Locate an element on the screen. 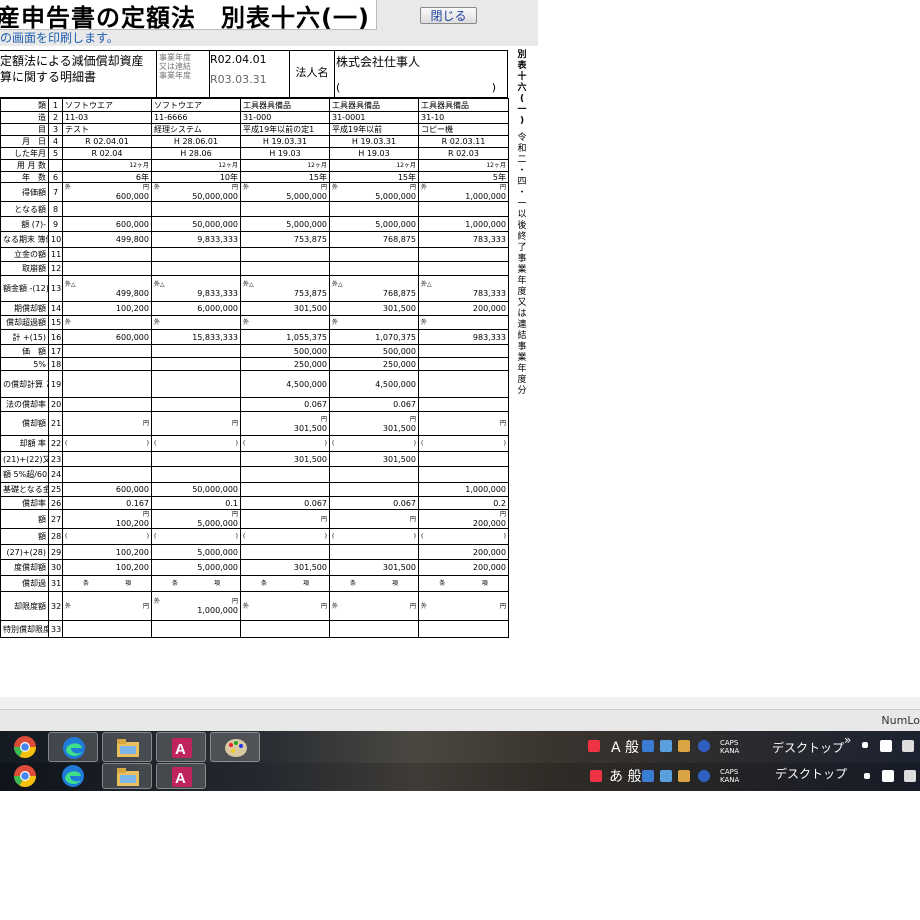  table-cell: 円 301,500 is located at coordinates (285, 423).